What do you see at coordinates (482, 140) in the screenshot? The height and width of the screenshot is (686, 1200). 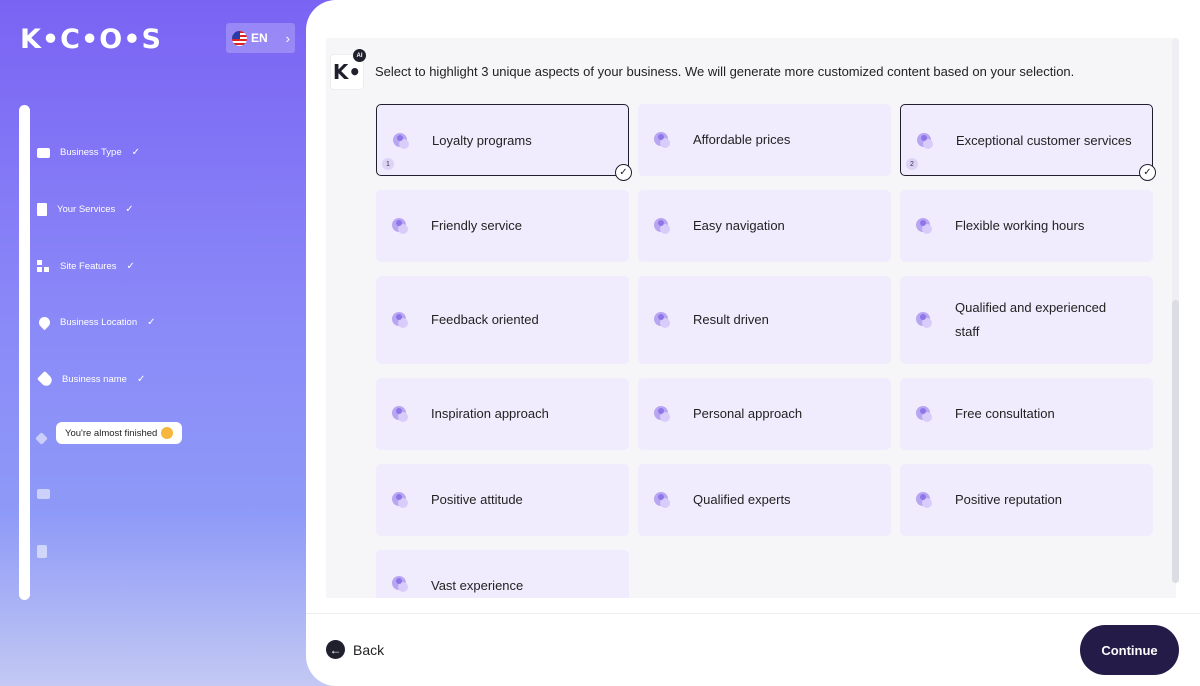 I see `aspect-label: Loyalty programs` at bounding box center [482, 140].